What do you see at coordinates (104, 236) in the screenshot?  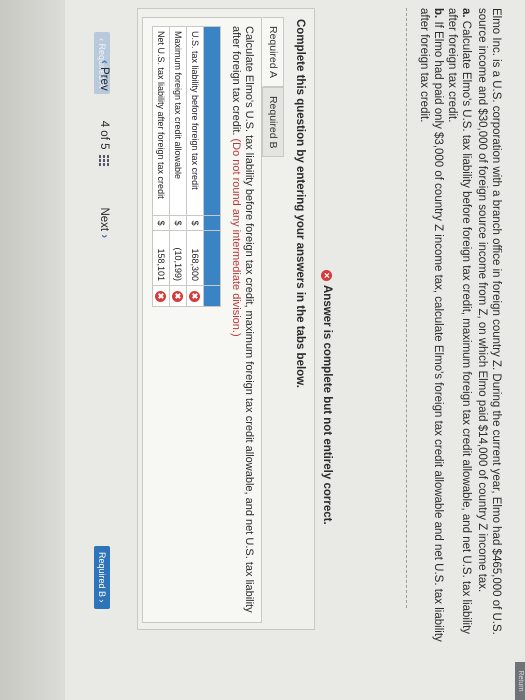 I see `chevron-right-icon: ›` at bounding box center [104, 236].